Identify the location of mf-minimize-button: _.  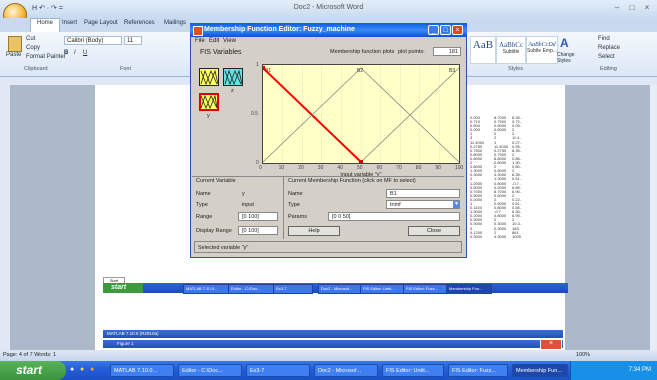
(433, 30).